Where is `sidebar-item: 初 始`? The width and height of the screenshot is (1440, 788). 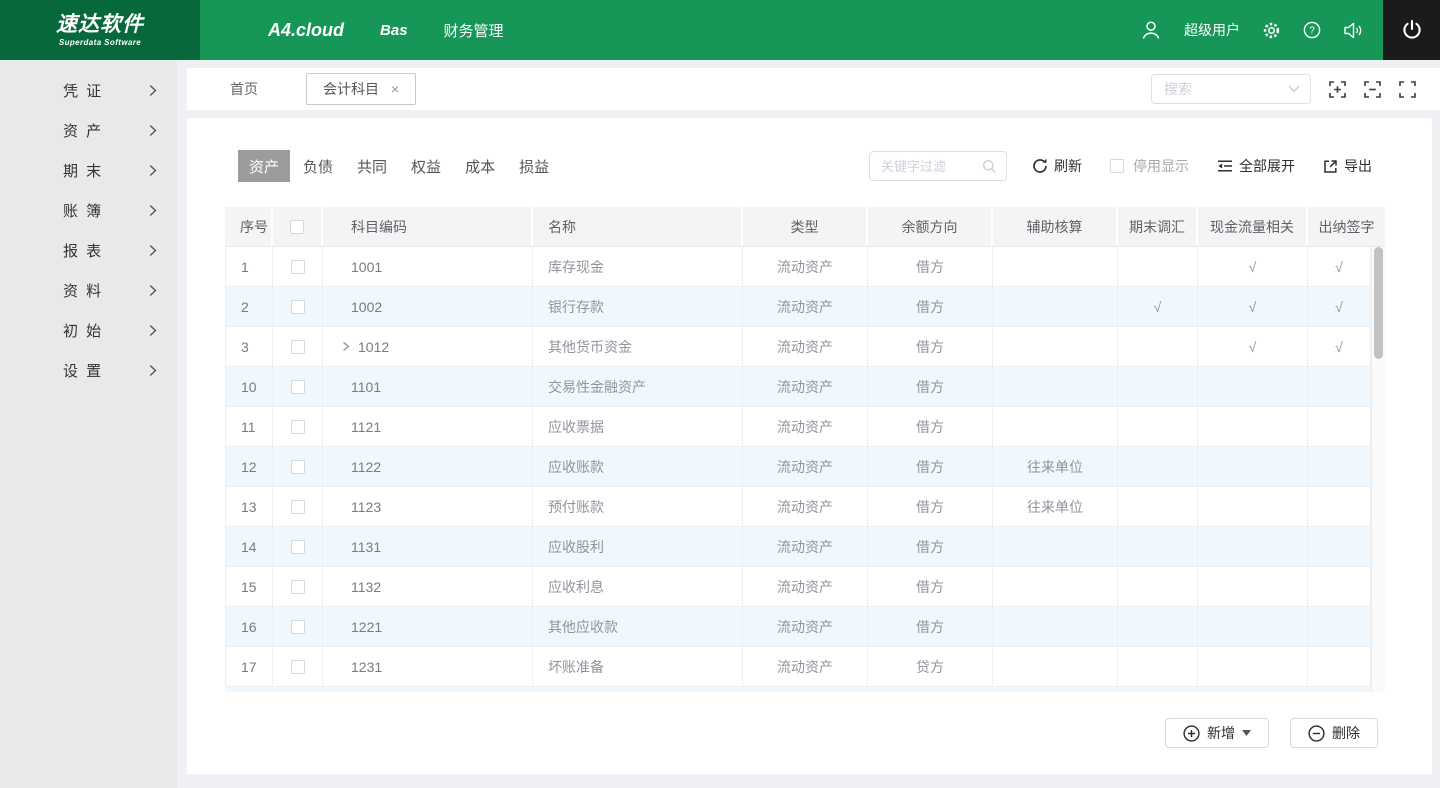
sidebar-item: 初 始 is located at coordinates (88, 330).